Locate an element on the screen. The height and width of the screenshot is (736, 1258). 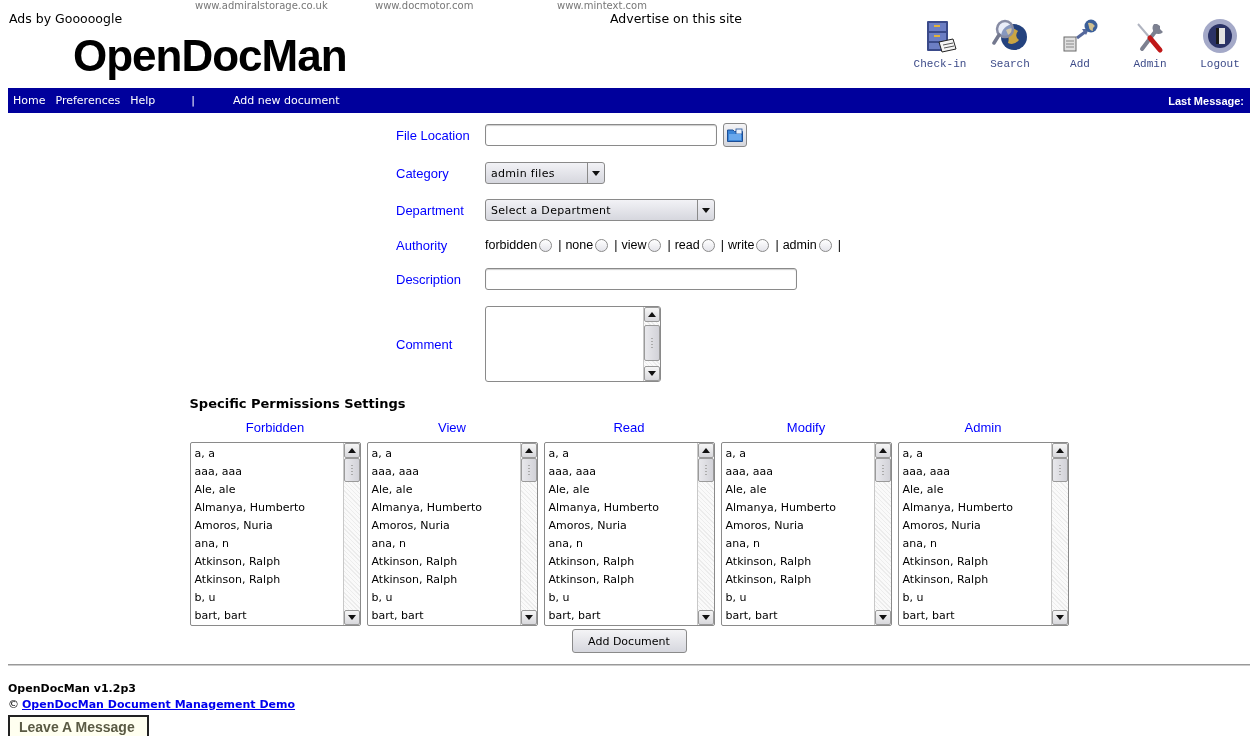
file-location-field is located at coordinates (601, 135).